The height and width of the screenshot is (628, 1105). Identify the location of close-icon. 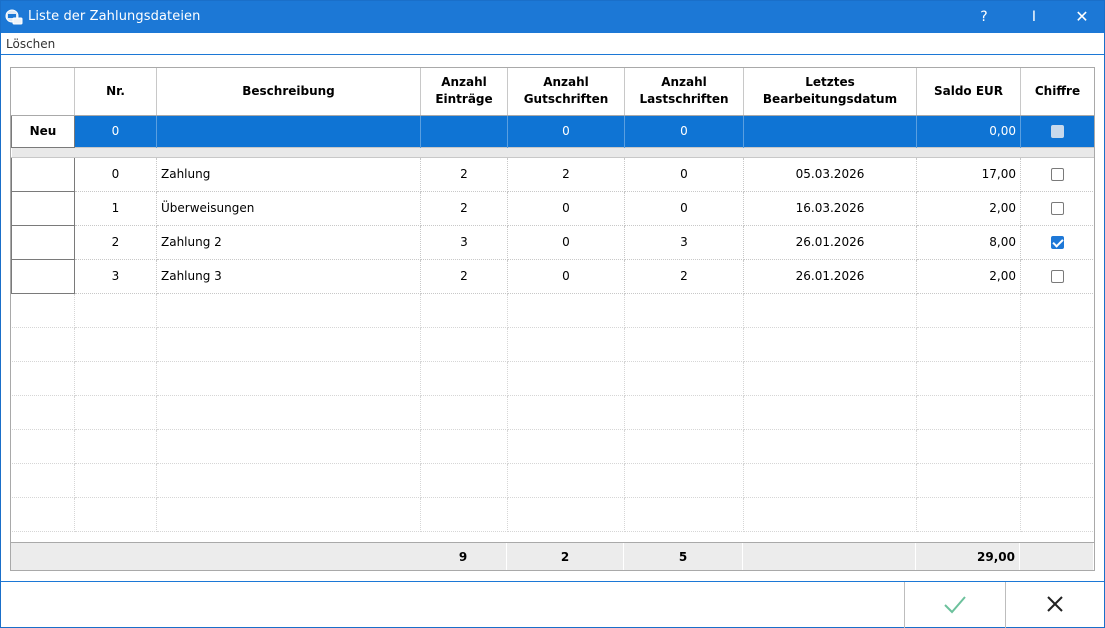
(1055, 604).